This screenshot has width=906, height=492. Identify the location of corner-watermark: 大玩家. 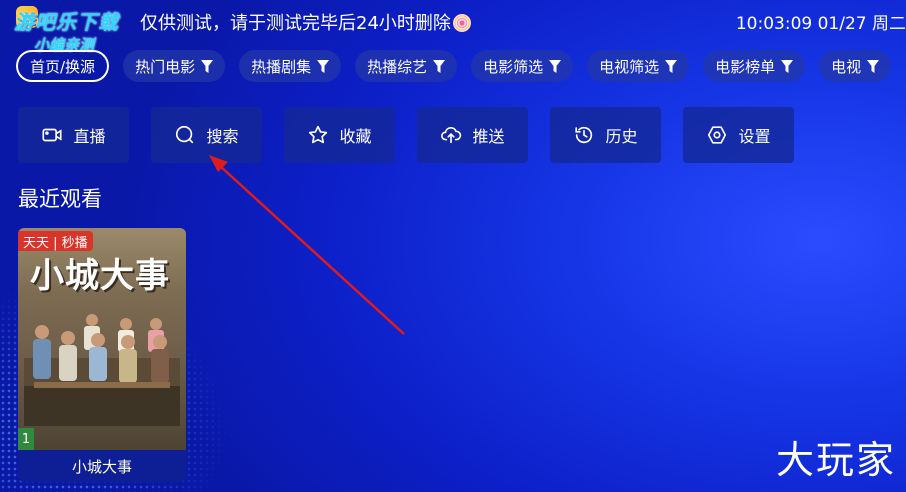
(835, 460).